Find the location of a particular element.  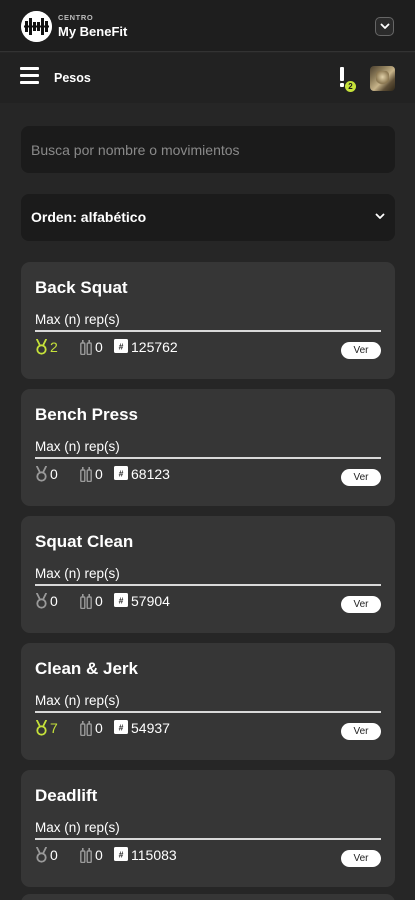

stats-row: 0 0 57904 is located at coordinates (185, 601).